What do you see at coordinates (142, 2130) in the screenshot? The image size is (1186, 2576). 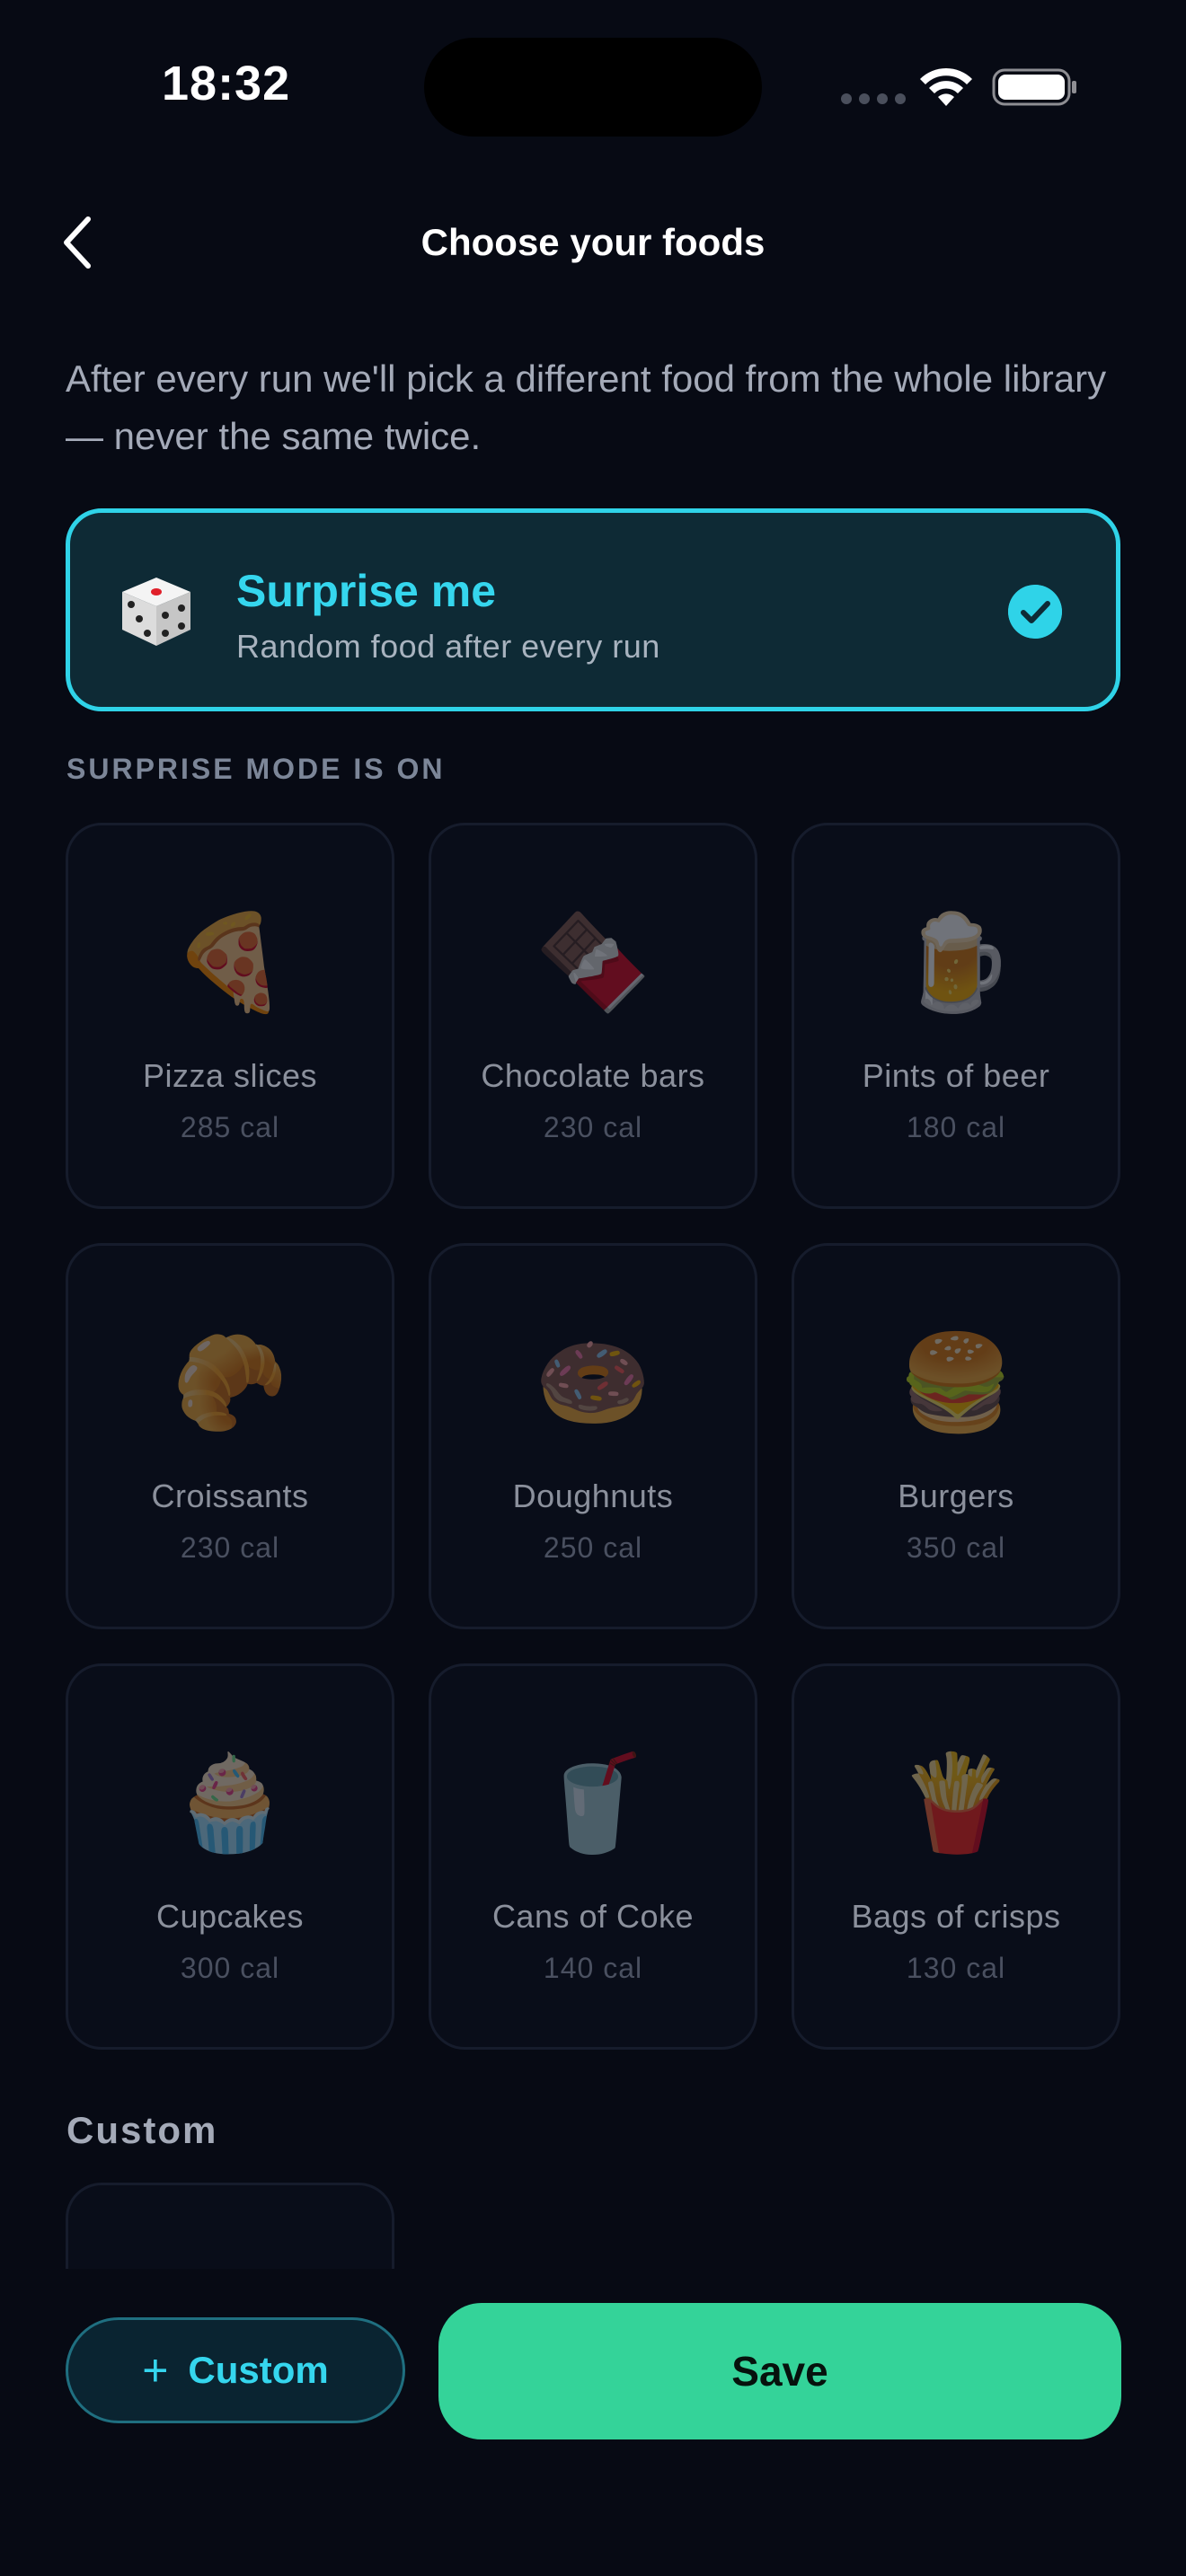 I see `custom-section-label: Custom` at bounding box center [142, 2130].